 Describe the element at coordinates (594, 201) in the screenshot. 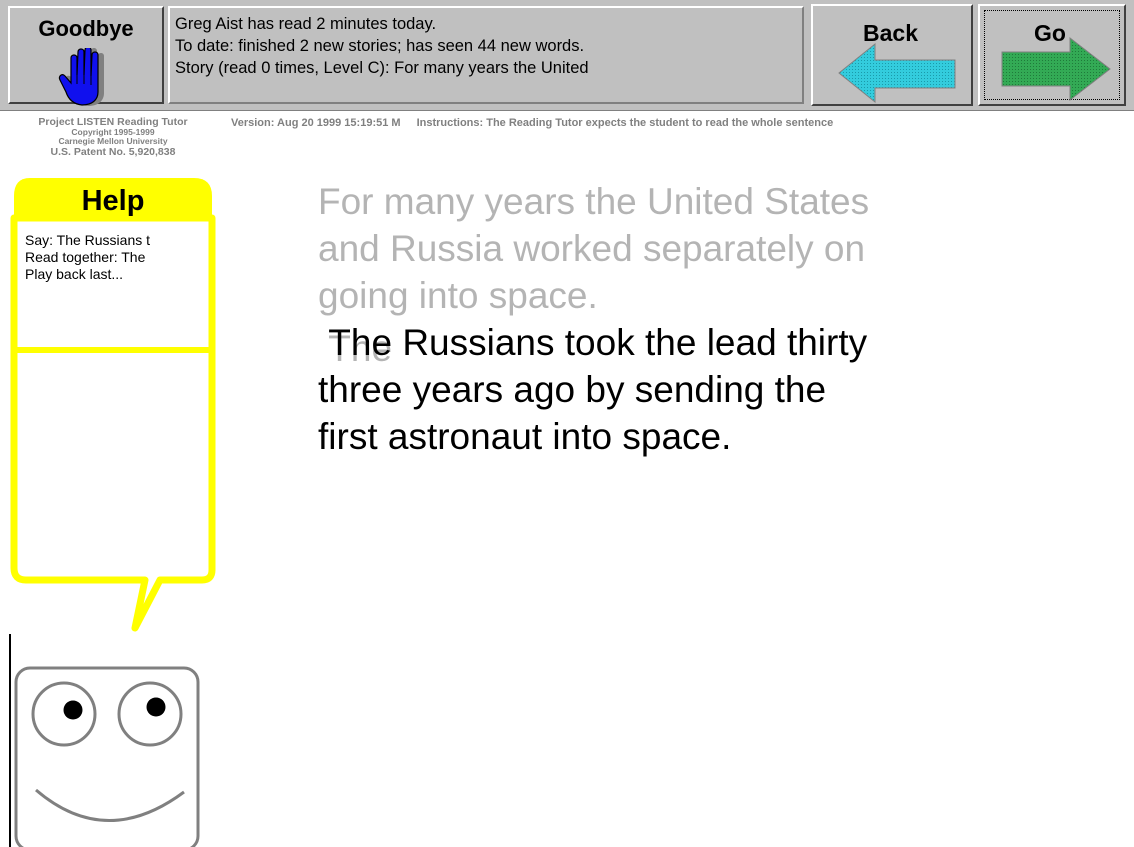

I see `story-previous-line: For many years the United States` at that location.